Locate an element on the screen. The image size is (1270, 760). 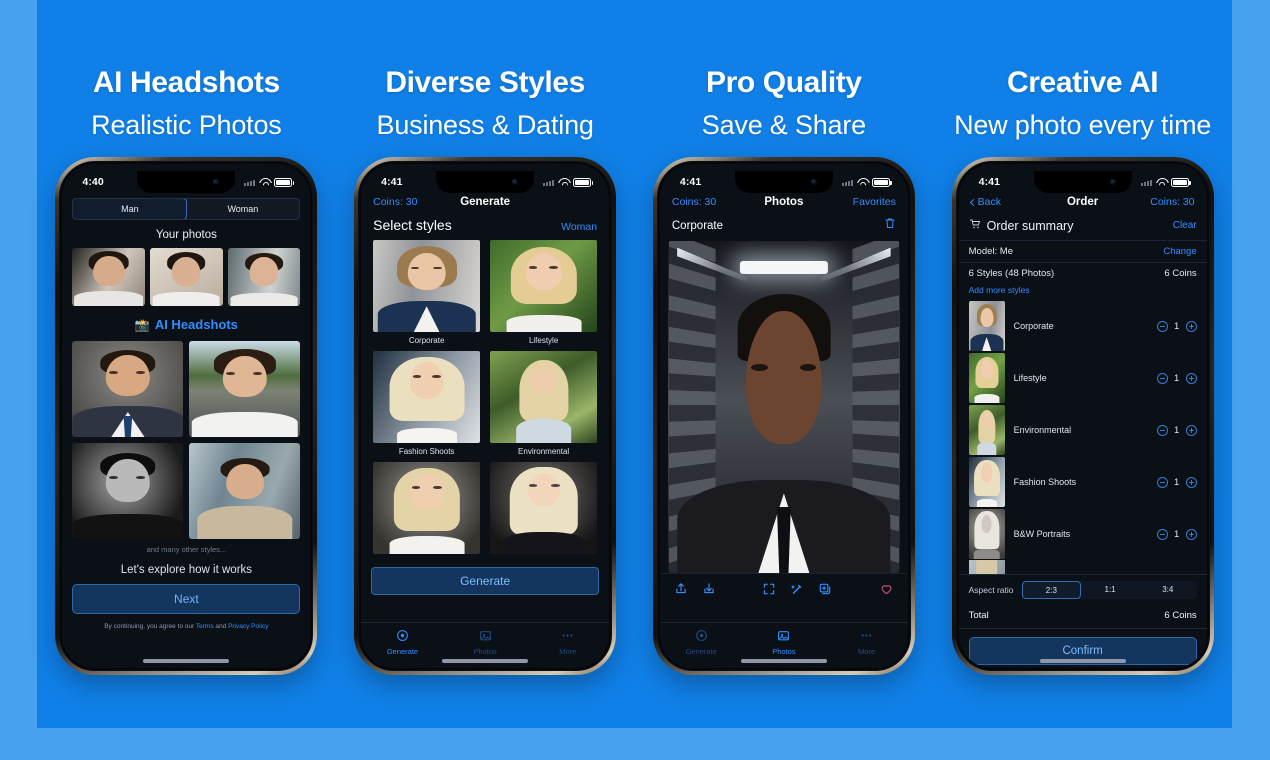
magic-wand-icon is located at coordinates (797, 591).